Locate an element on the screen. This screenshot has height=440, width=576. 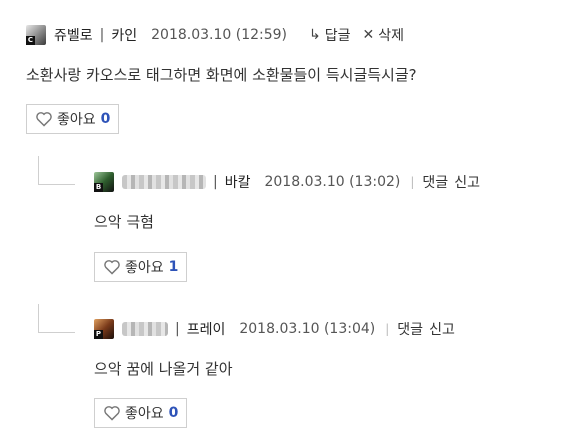
comment-date: 2018.03.10 (12:59) is located at coordinates (219, 35).